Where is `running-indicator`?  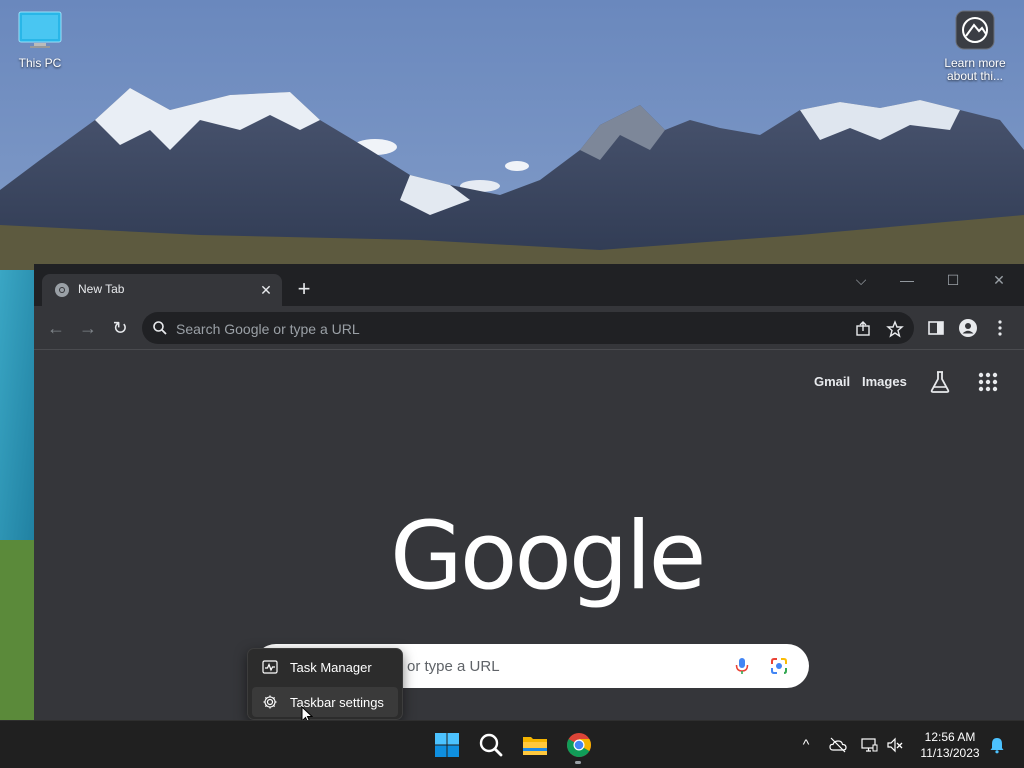 running-indicator is located at coordinates (578, 762).